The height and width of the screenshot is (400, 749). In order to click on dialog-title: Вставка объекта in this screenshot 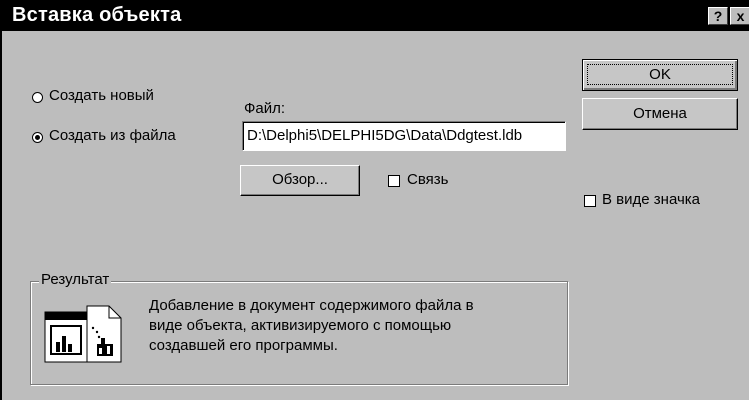, I will do `click(97, 15)`.